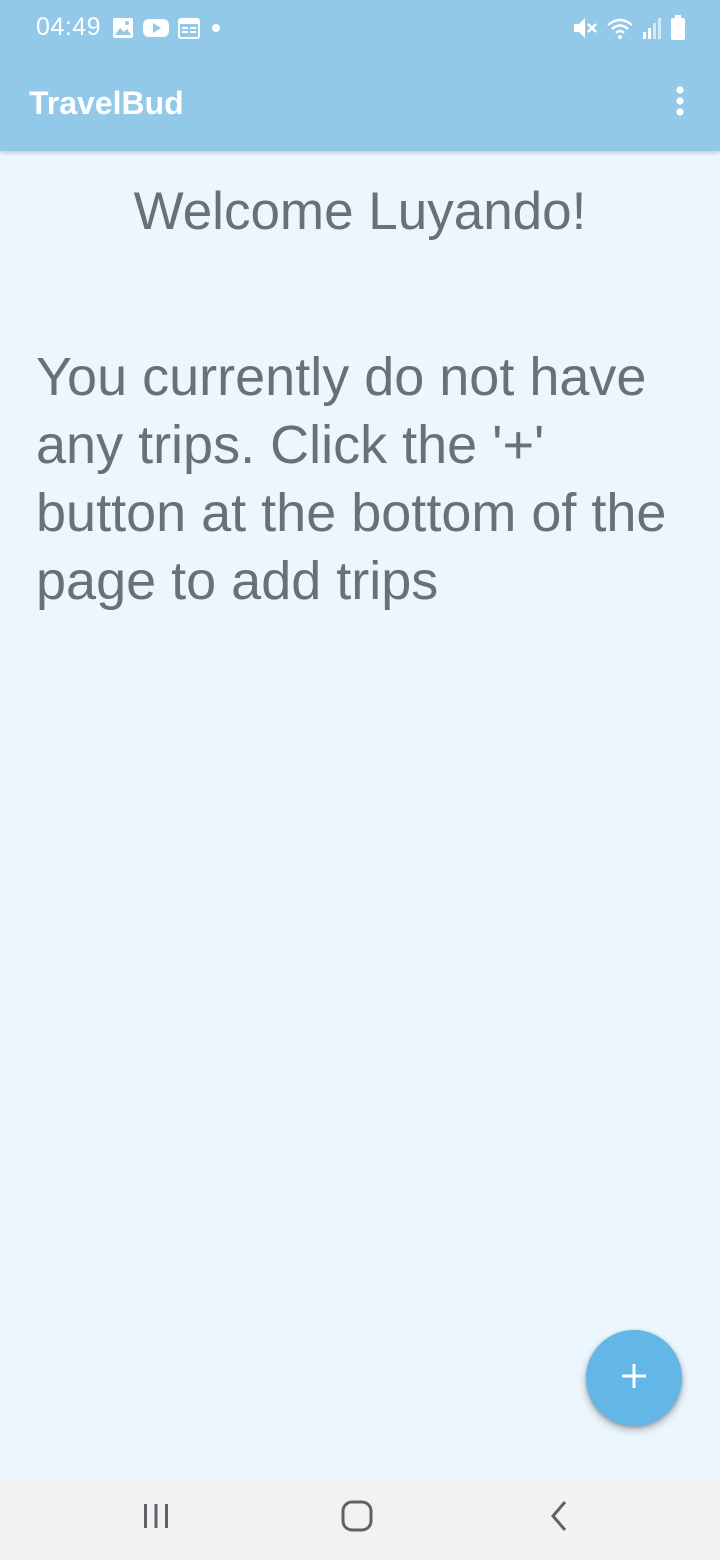 The width and height of the screenshot is (720, 1560). I want to click on back-button, so click(559, 1518).